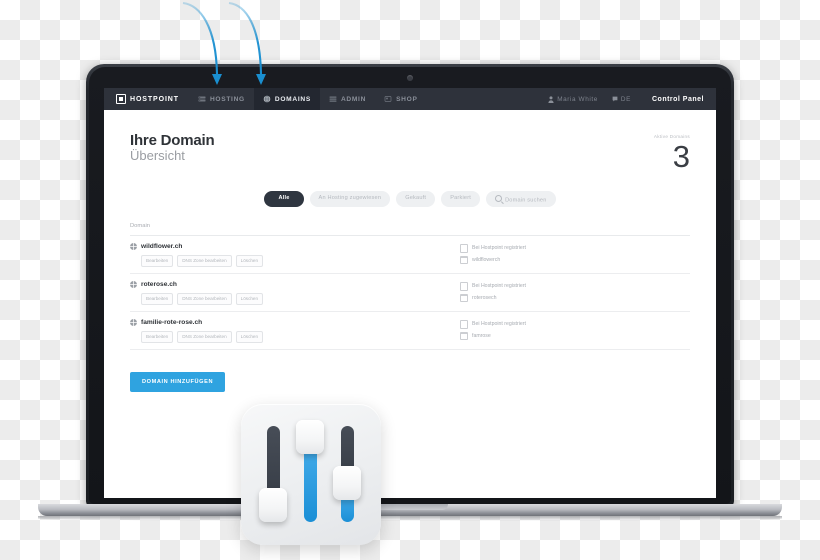  Describe the element at coordinates (499, 198) in the screenshot. I see `search-icon` at that location.